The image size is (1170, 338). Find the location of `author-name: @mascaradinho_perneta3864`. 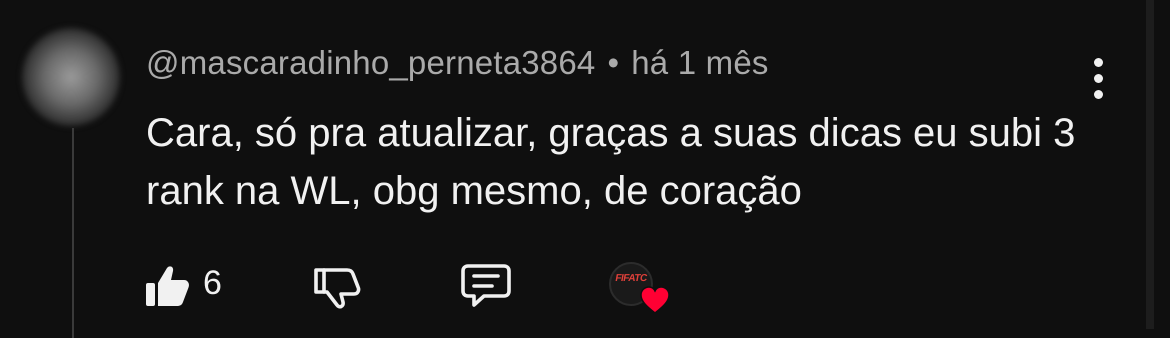

author-name: @mascaradinho_perneta3864 is located at coordinates (370, 62).